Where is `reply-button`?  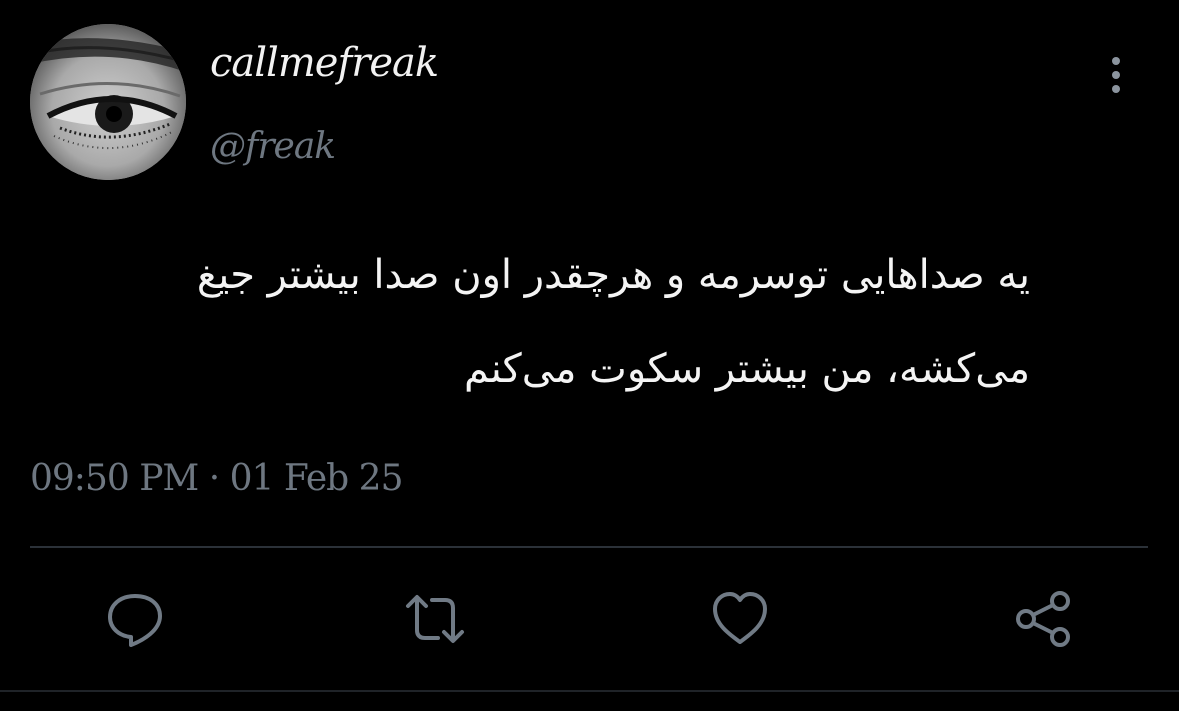
reply-button is located at coordinates (135, 619).